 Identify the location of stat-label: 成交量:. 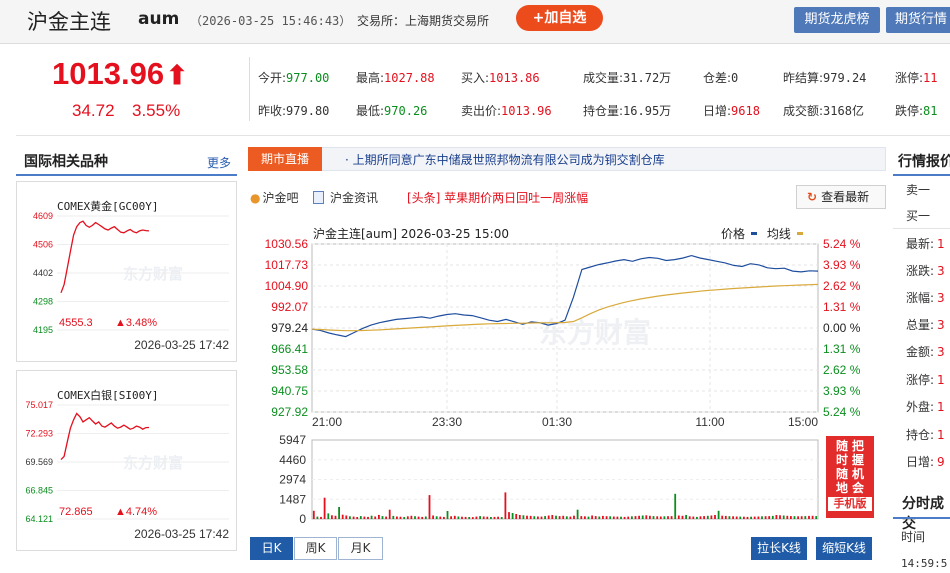
(603, 78).